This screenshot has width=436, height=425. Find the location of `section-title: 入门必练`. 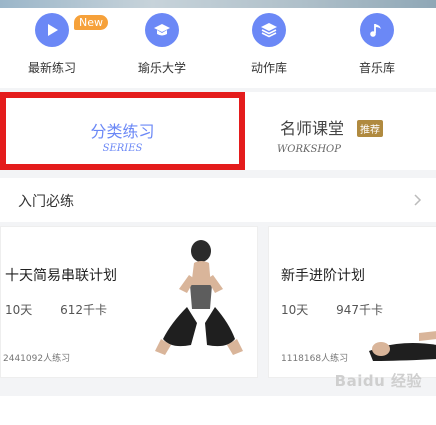

section-title: 入门必练 is located at coordinates (46, 202).